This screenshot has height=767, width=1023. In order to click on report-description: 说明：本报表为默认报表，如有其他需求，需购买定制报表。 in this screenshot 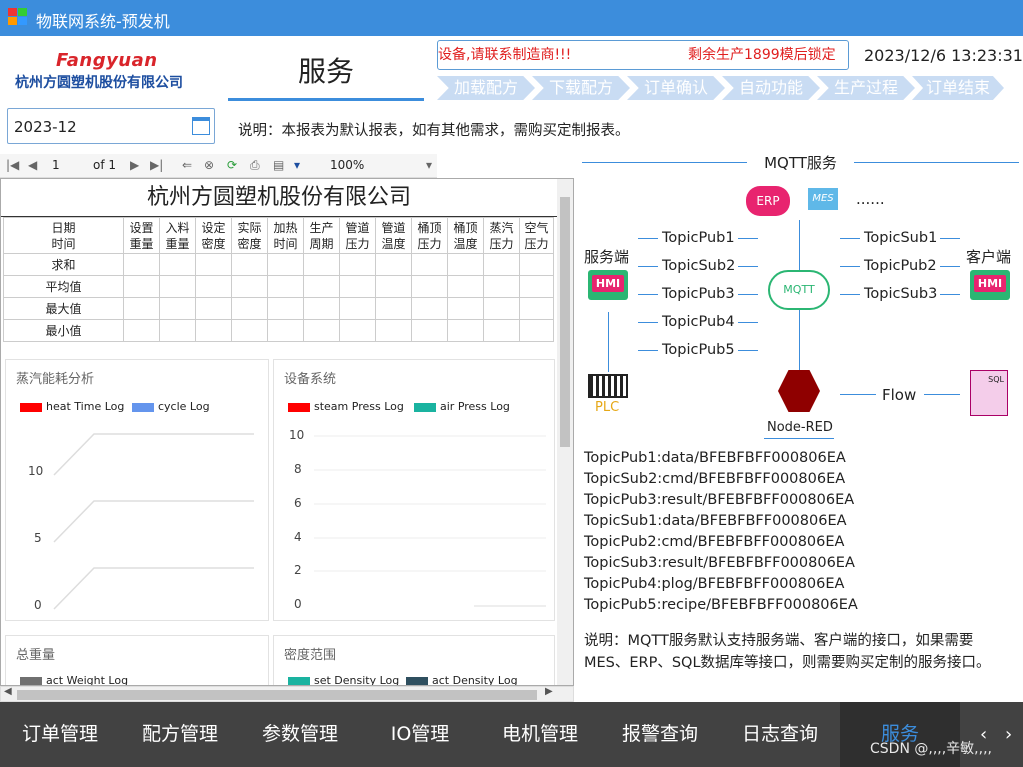, I will do `click(434, 131)`.